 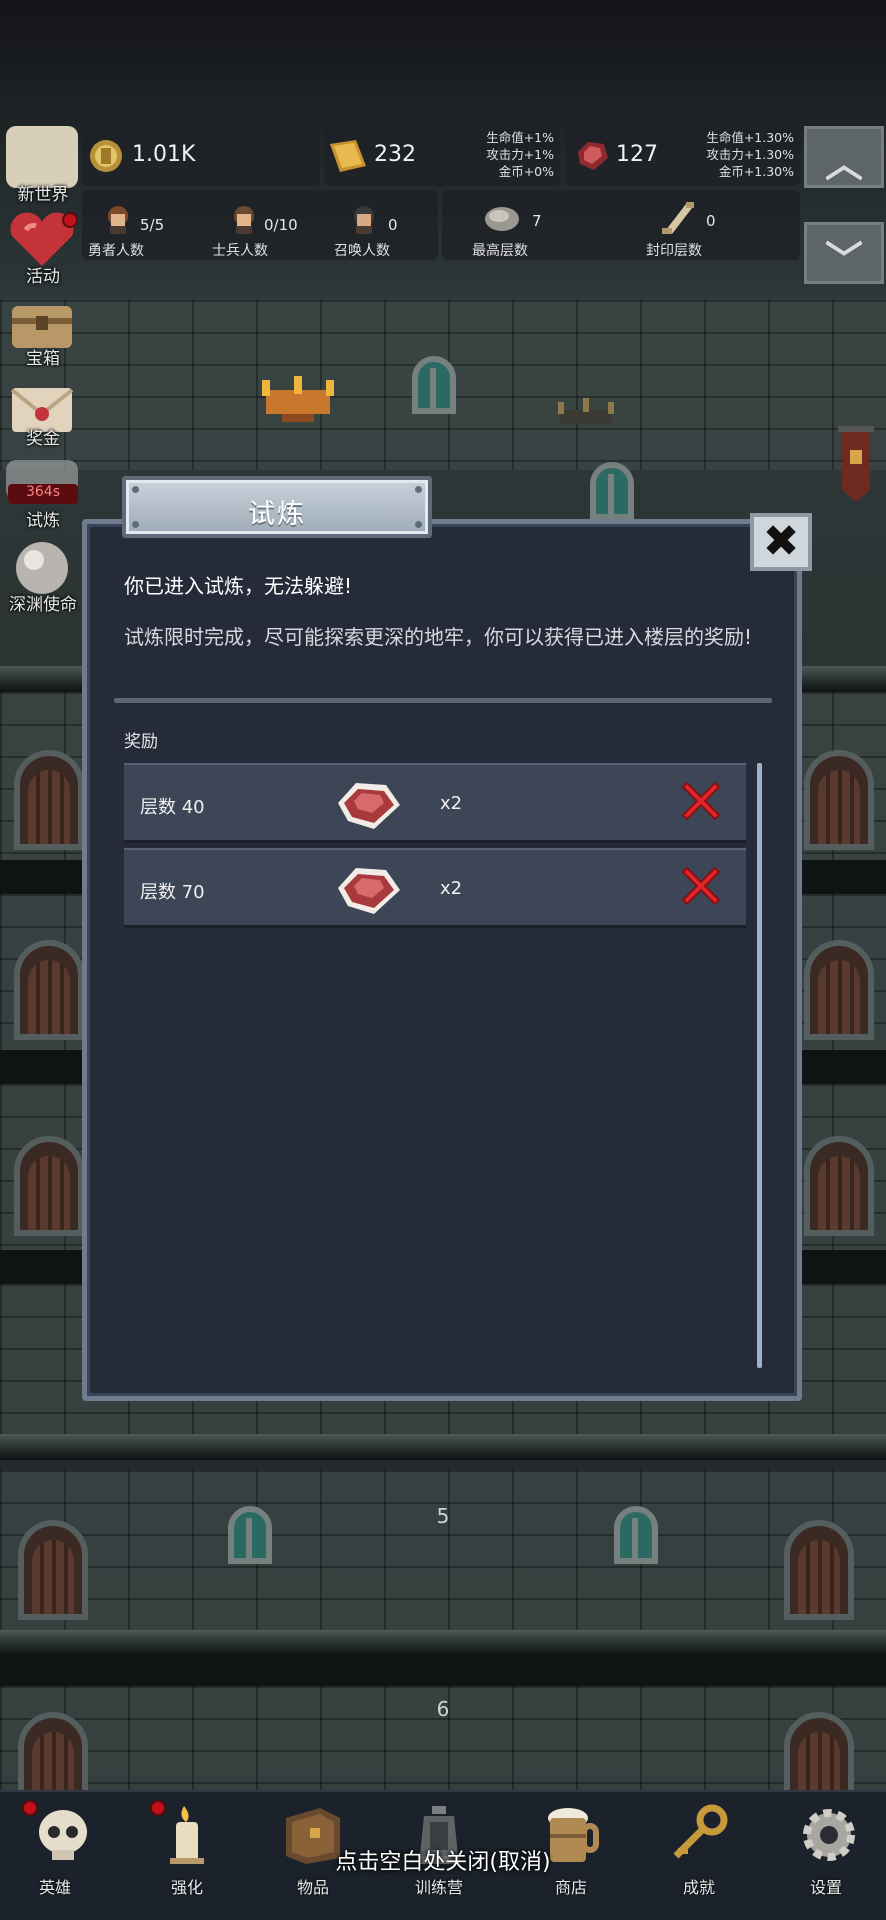 I want to click on tap-to-close-hint: 点击空白处关闭(取消), so click(x=443, y=1860).